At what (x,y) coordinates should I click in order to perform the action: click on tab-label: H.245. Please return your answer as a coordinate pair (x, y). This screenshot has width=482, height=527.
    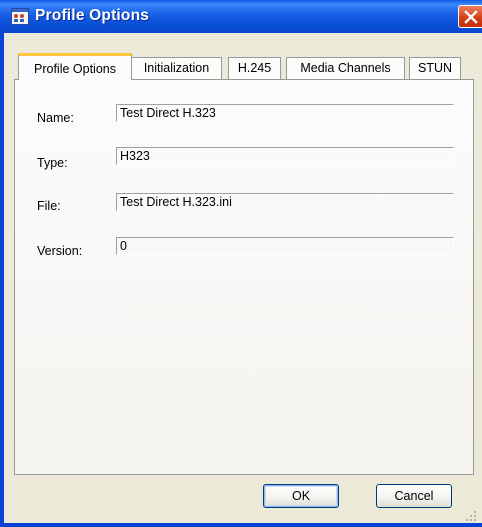
    Looking at the image, I should click on (254, 68).